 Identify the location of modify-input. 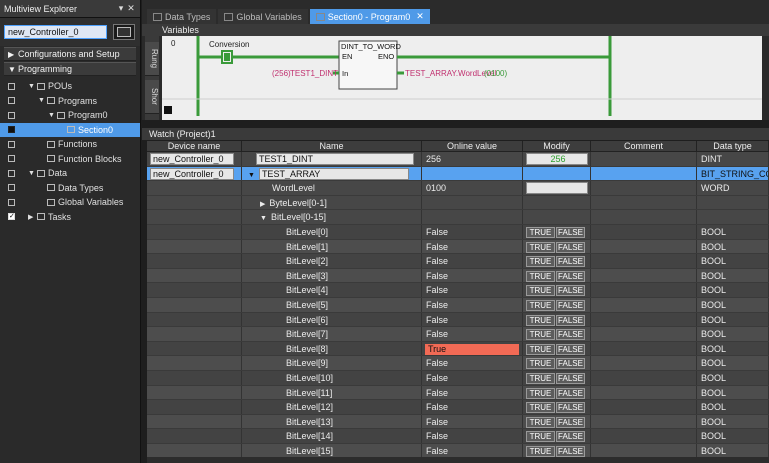
(557, 188).